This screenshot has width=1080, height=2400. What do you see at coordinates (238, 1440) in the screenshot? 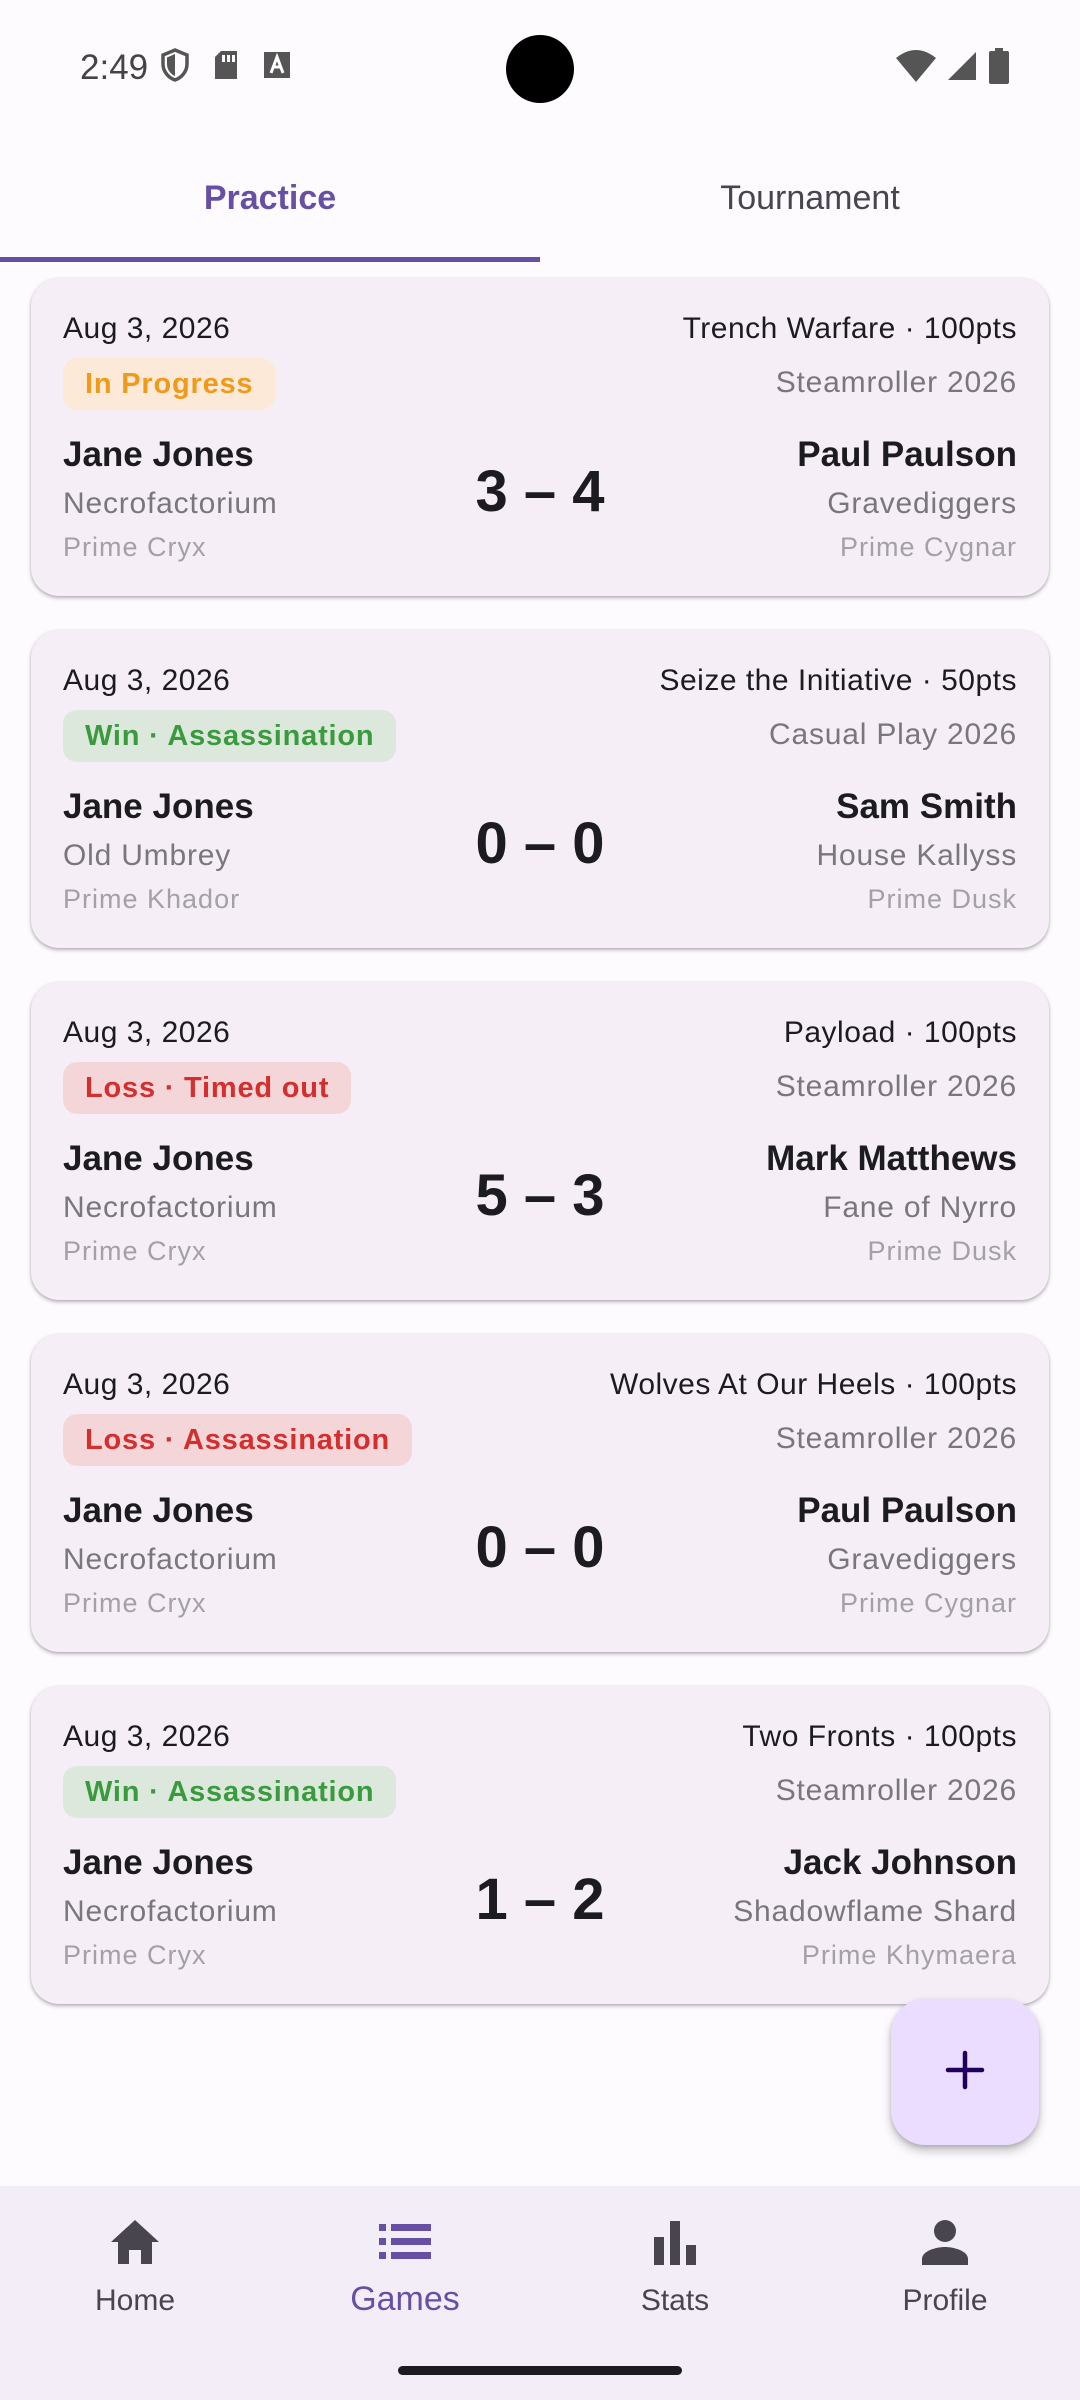
I see `status-badge: Loss · Assassination` at bounding box center [238, 1440].